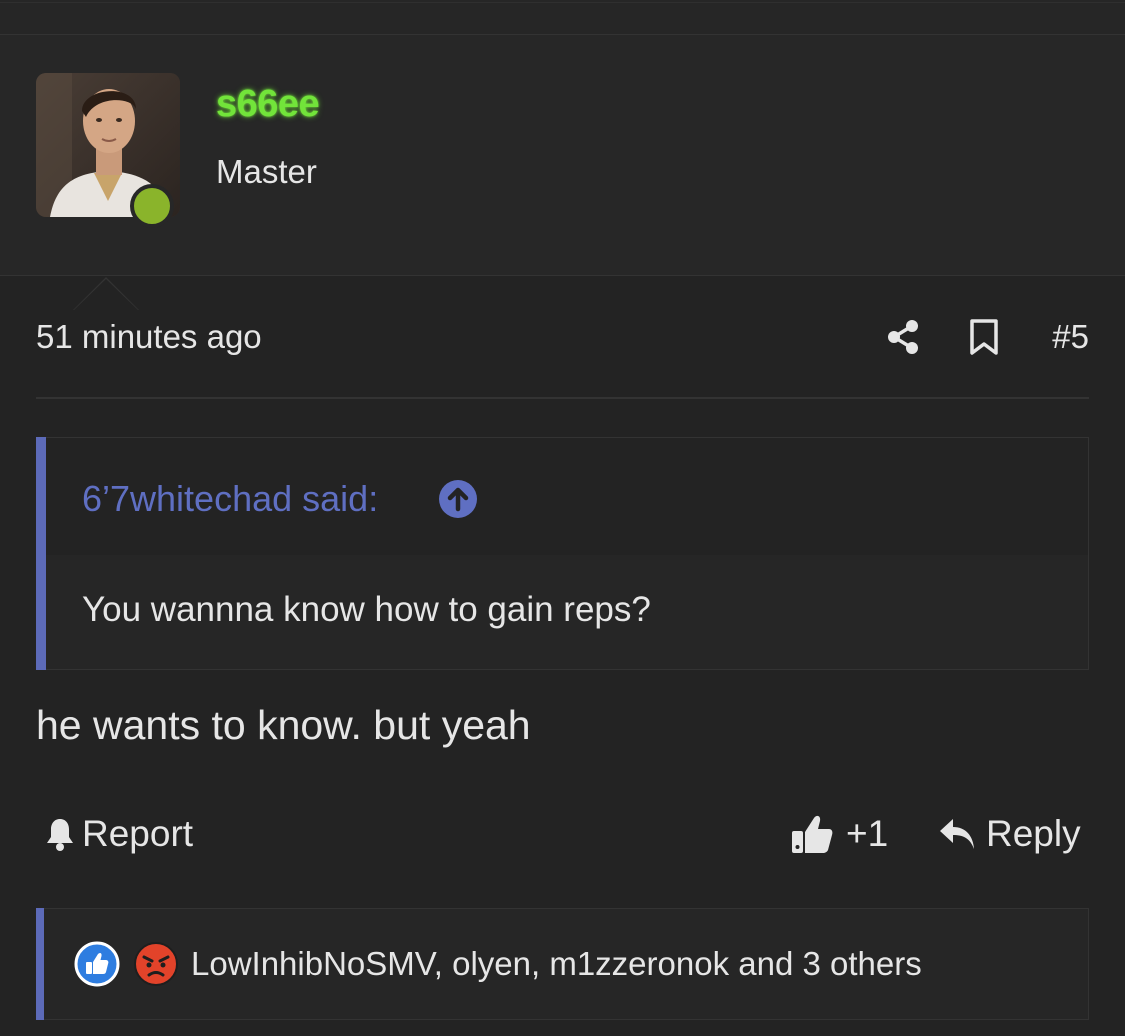 The height and width of the screenshot is (1036, 1125). Describe the element at coordinates (97, 964) in the screenshot. I see `like-reaction-icon` at that location.